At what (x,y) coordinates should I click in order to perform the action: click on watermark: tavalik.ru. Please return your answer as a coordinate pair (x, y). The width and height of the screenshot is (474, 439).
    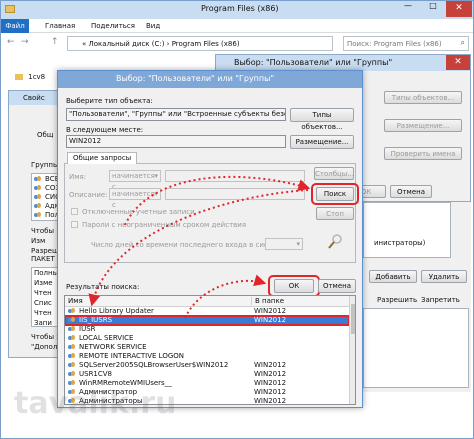
    Looking at the image, I should click on (95, 403).